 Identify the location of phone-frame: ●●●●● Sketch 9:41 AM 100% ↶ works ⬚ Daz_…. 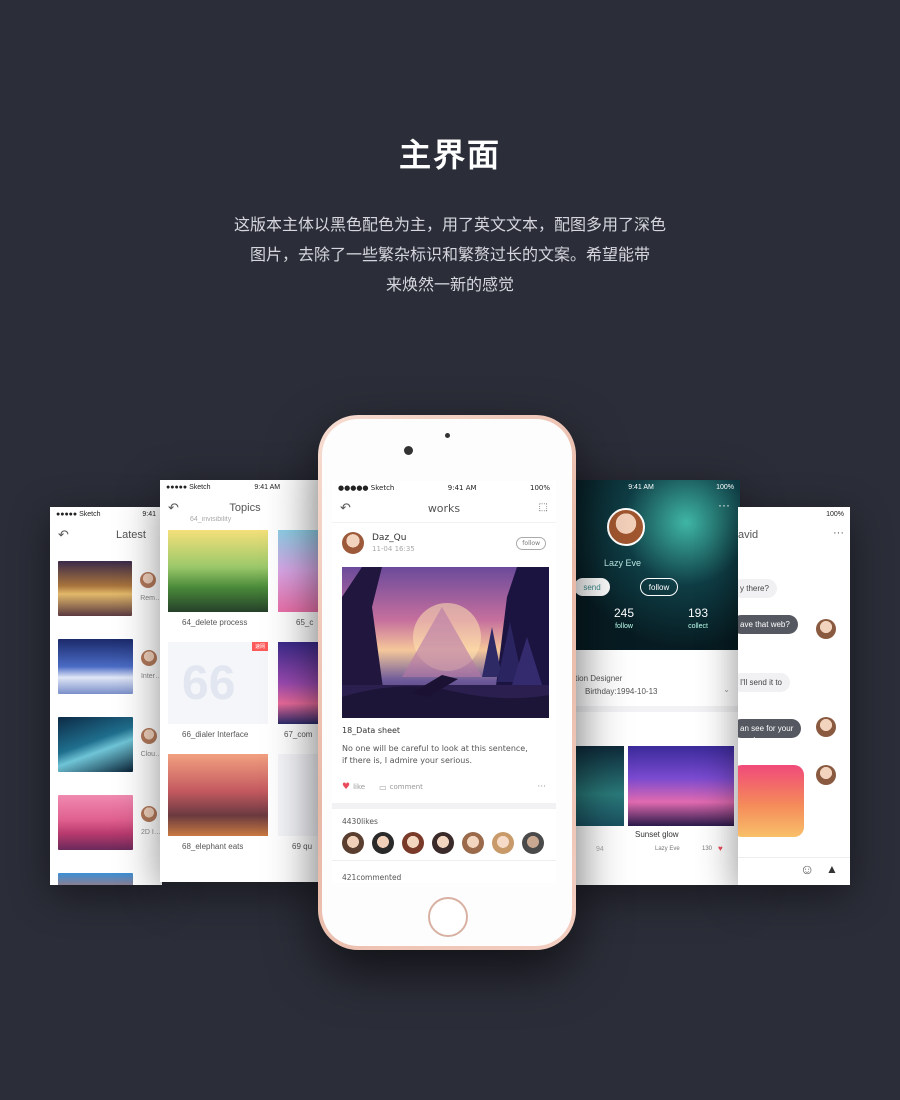
(447, 682).